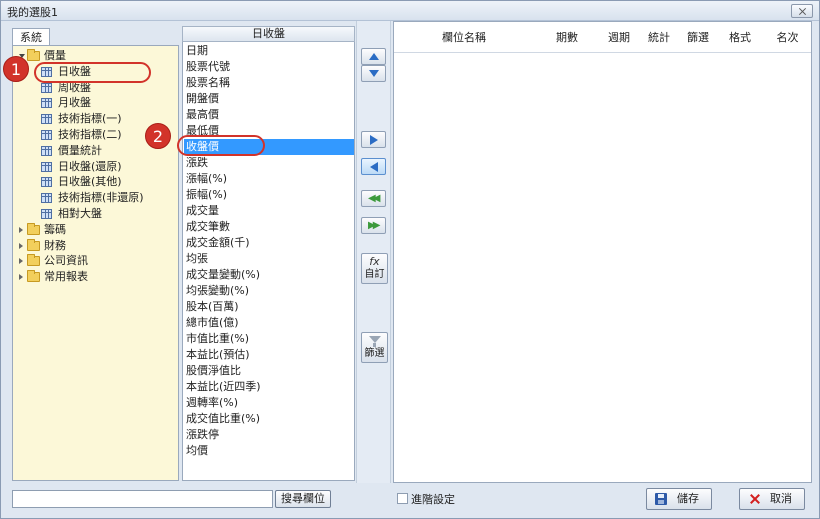 This screenshot has height=519, width=820. I want to click on tree-folder: 財務, so click(95, 246).